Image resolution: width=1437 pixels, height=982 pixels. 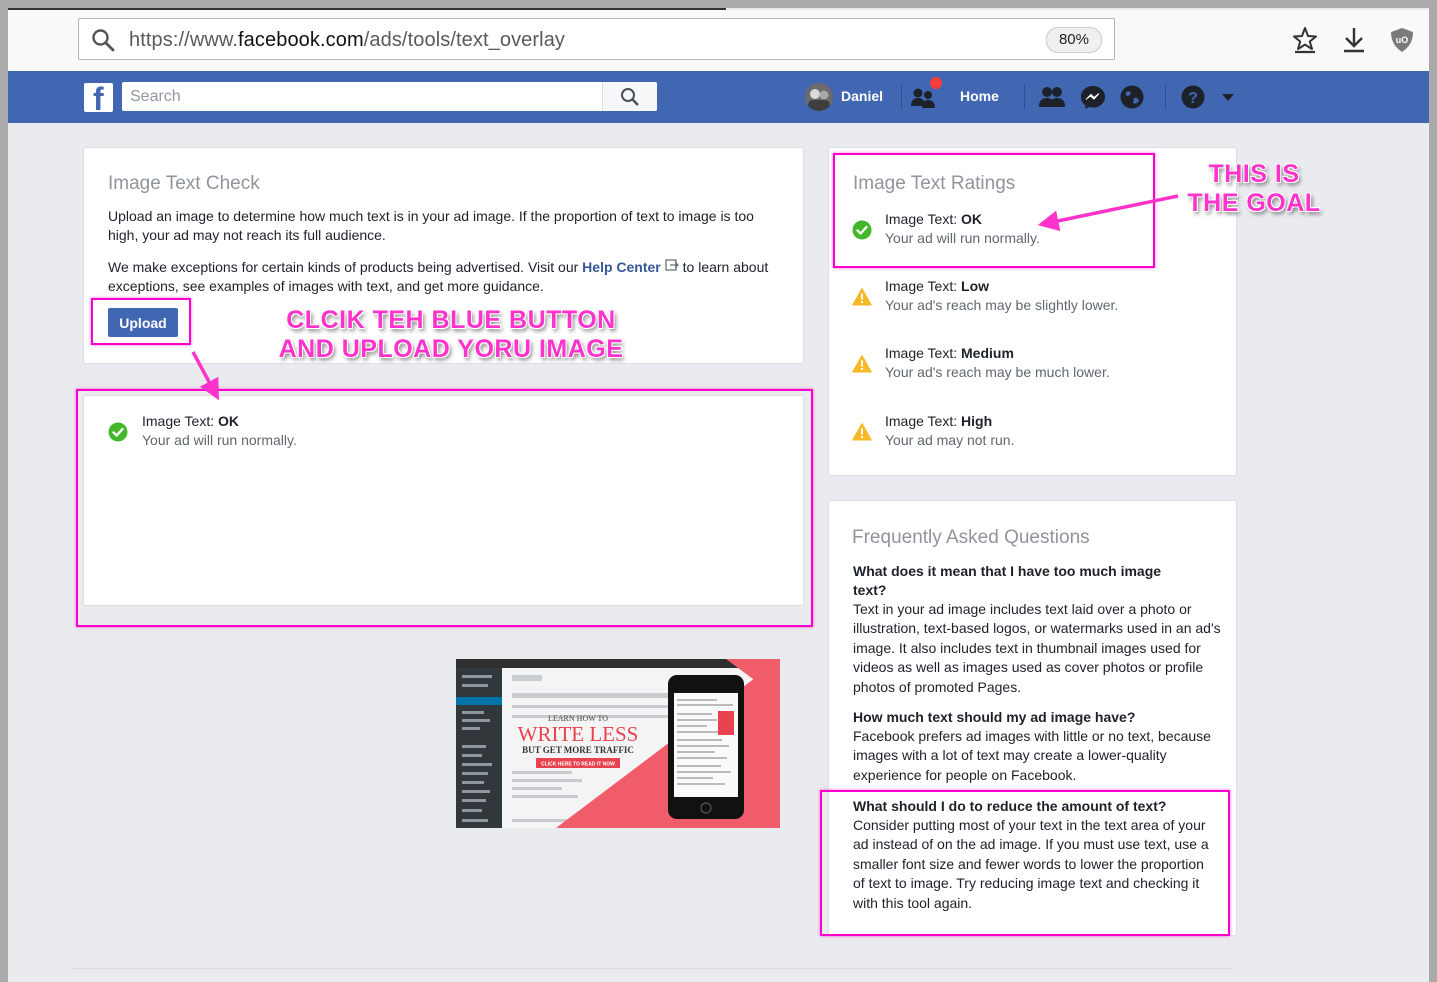 I want to click on click-annotation-line: AND UPLOAD YORU IMAGE, so click(x=451, y=349).